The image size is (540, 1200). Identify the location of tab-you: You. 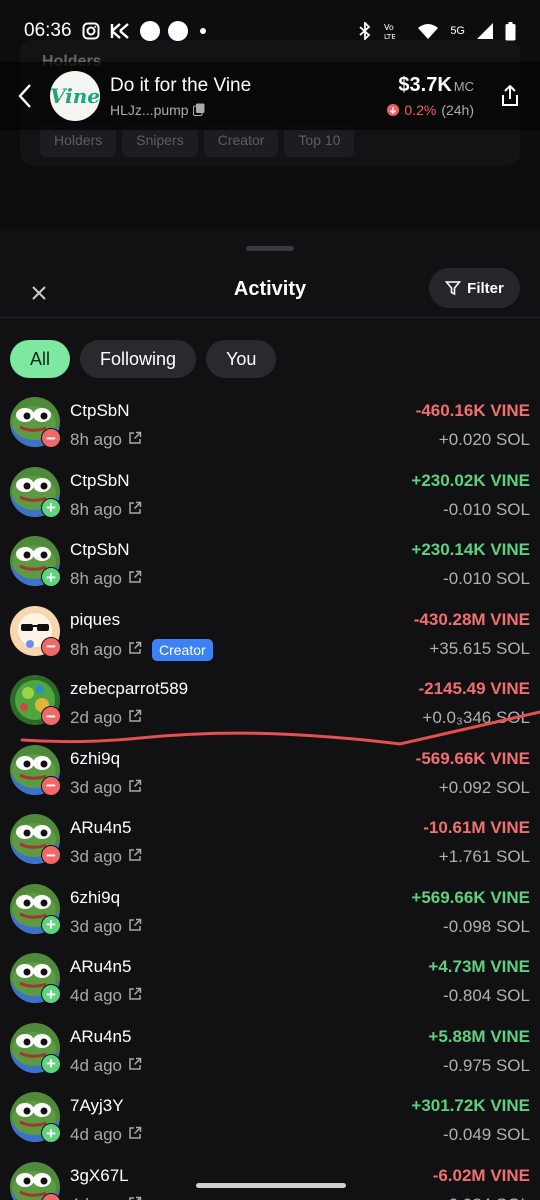
(241, 359).